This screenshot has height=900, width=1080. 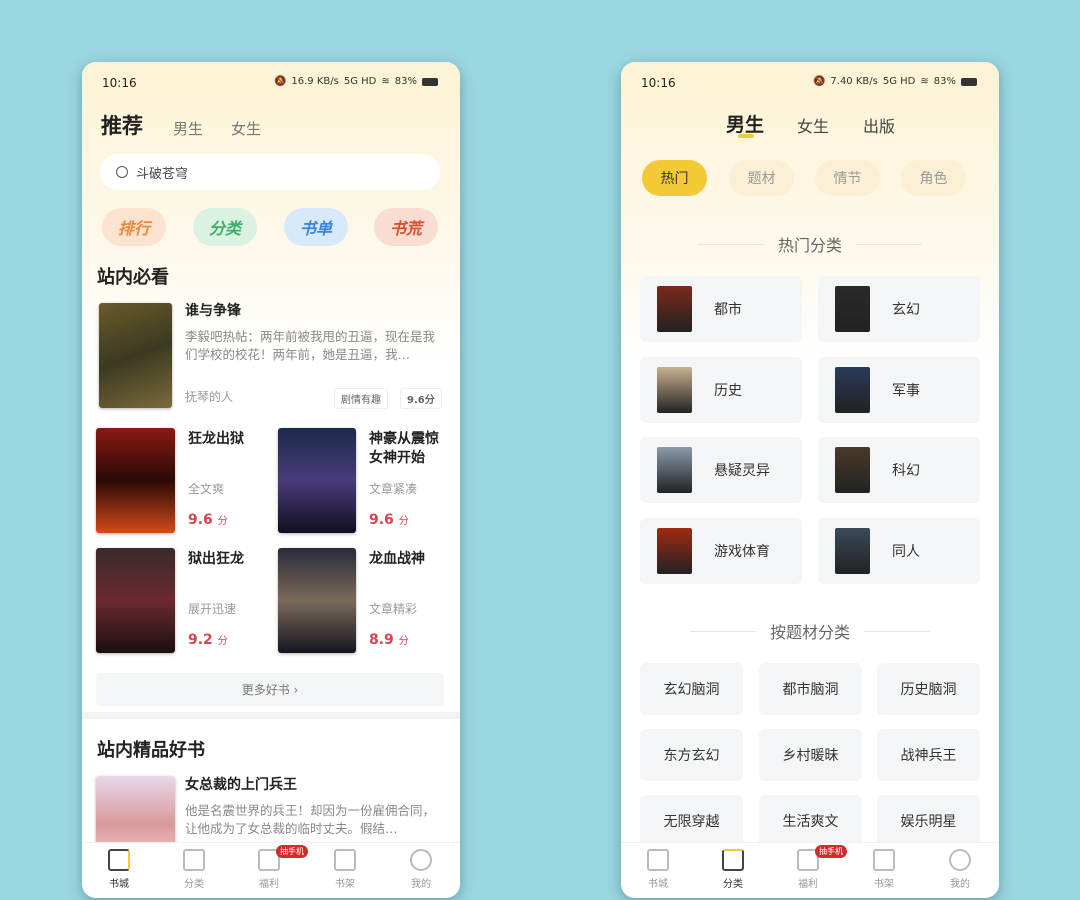 I want to click on theme-tag: 东方玄幻, so click(x=691, y=755).